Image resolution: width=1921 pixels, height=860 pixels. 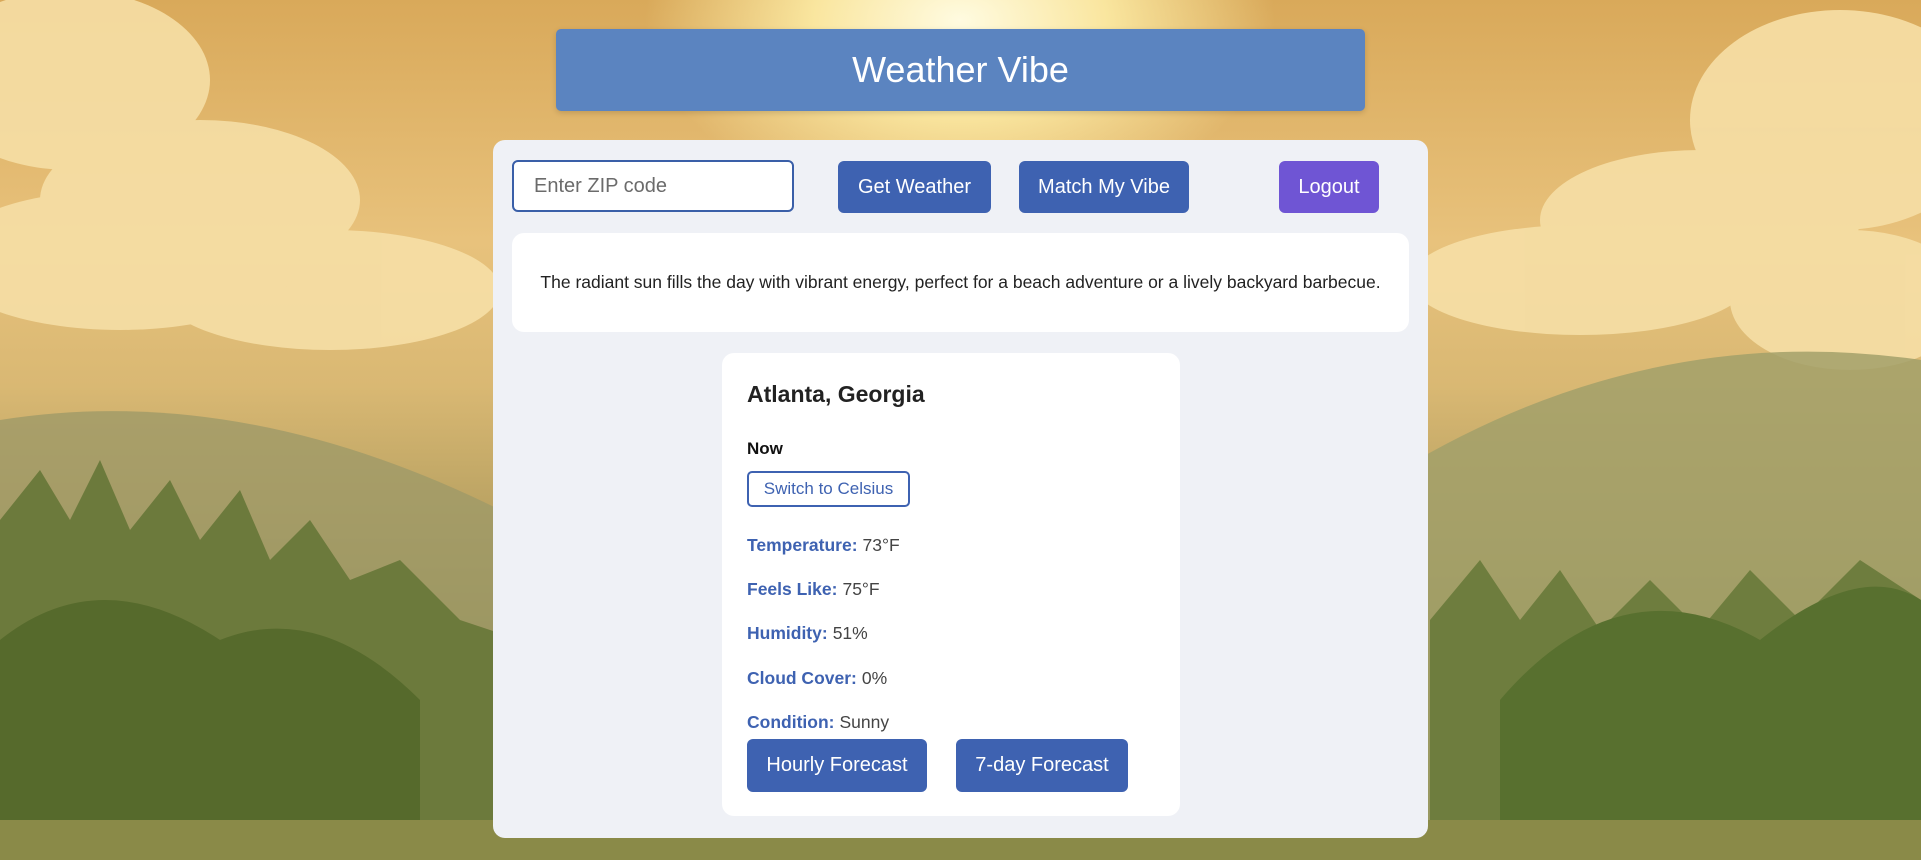 I want to click on humidity-row: Humidity: 51%, so click(x=807, y=633).